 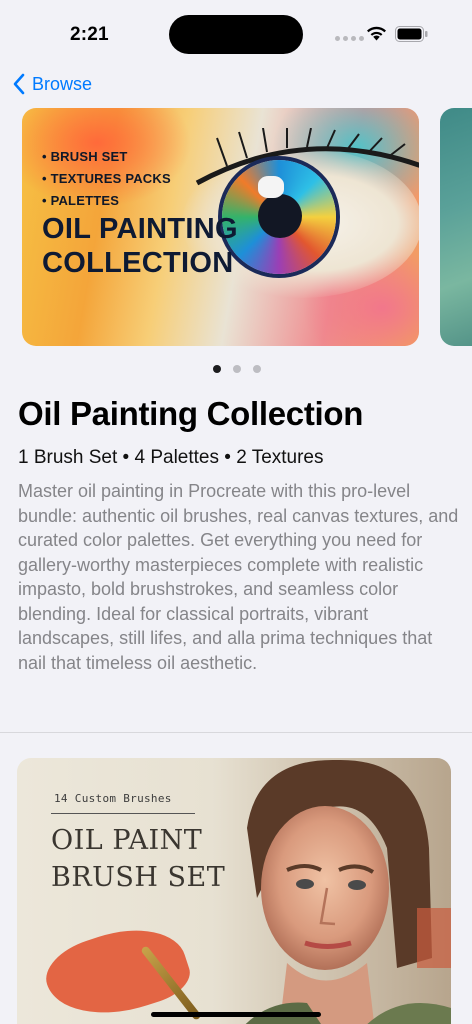 What do you see at coordinates (191, 413) in the screenshot?
I see `product-title: Oil Painting Collection` at bounding box center [191, 413].